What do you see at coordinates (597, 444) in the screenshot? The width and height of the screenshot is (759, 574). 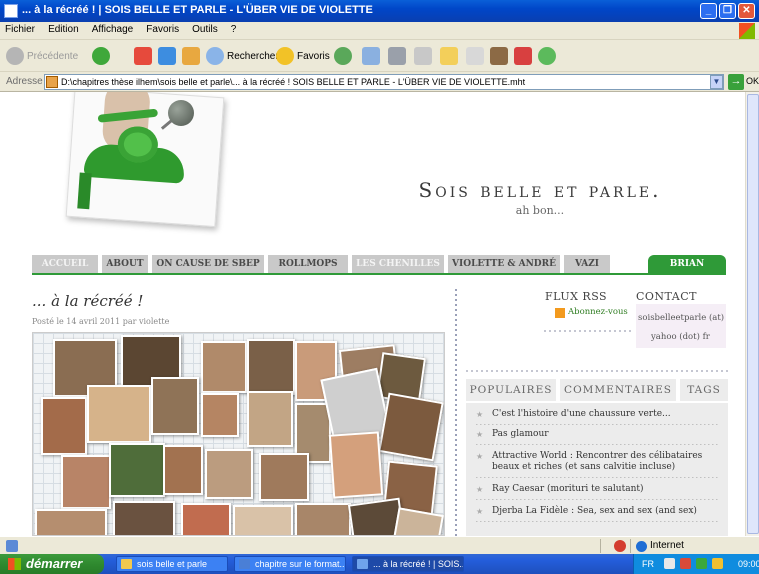 I see `list-separator` at bounding box center [597, 444].